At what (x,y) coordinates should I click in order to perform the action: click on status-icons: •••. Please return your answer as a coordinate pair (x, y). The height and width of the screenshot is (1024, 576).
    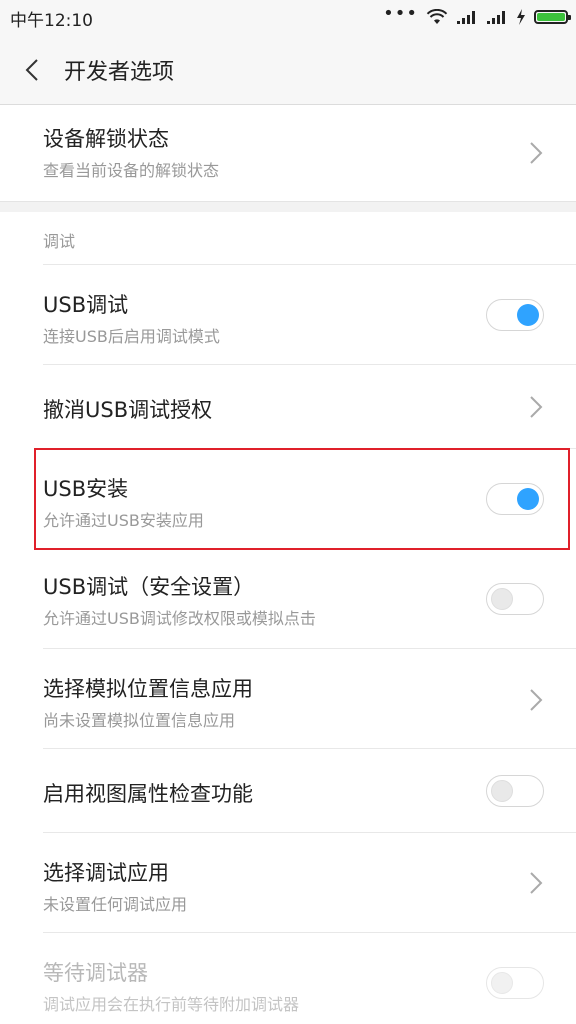
    Looking at the image, I should click on (477, 15).